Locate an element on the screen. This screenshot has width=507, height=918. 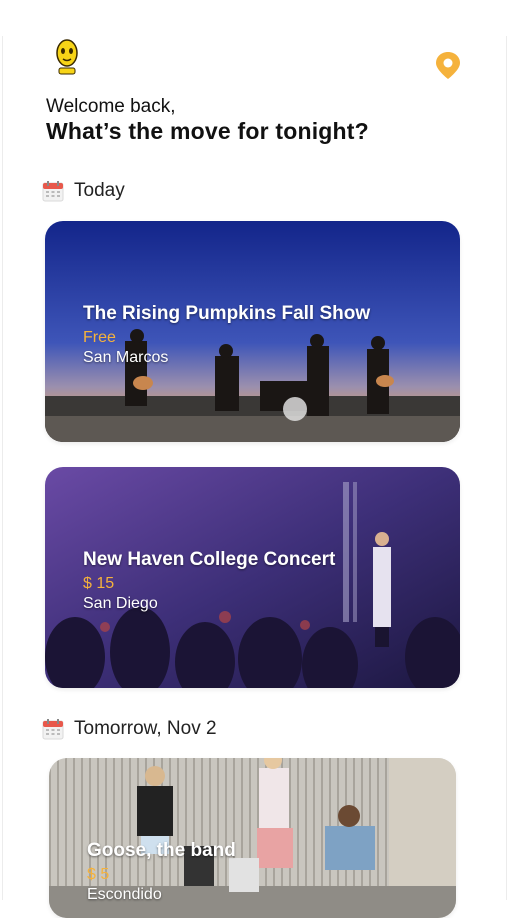
event-card: Goose, the band $ 5 Escondido is located at coordinates (252, 838).